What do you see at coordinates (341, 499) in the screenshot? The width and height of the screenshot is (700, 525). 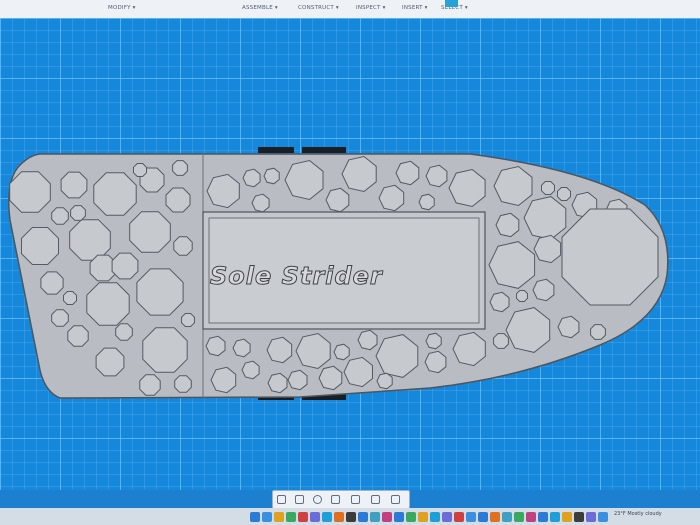 I see `navigation-bar` at bounding box center [341, 499].